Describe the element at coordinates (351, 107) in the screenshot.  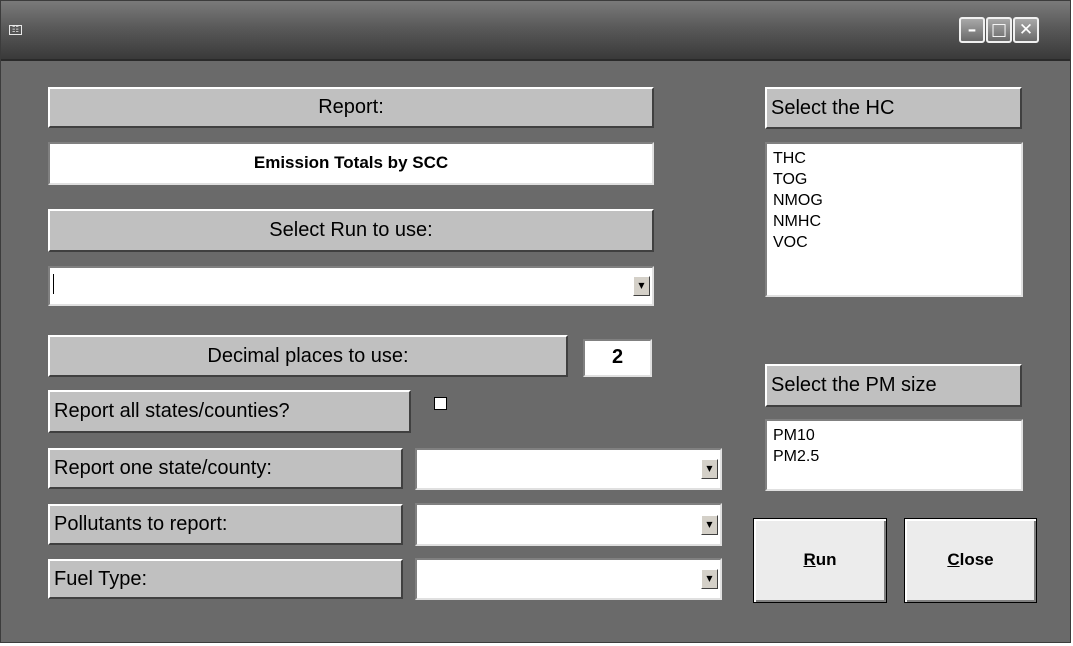
I see `report-label: Report:` at that location.